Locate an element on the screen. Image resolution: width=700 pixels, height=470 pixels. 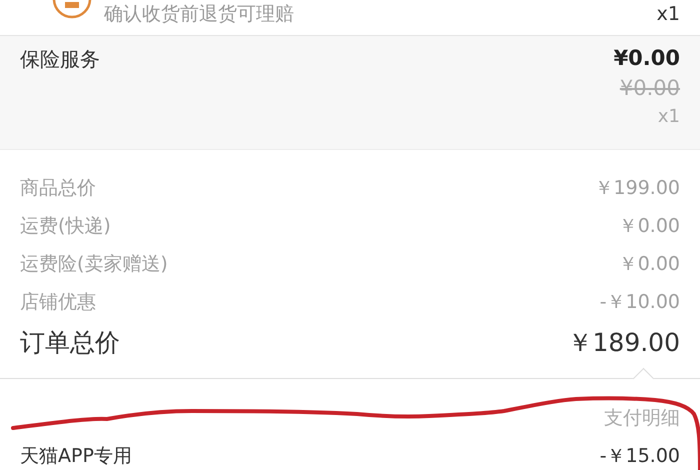
payment-details-toggle: 支付明细 is located at coordinates (642, 418).